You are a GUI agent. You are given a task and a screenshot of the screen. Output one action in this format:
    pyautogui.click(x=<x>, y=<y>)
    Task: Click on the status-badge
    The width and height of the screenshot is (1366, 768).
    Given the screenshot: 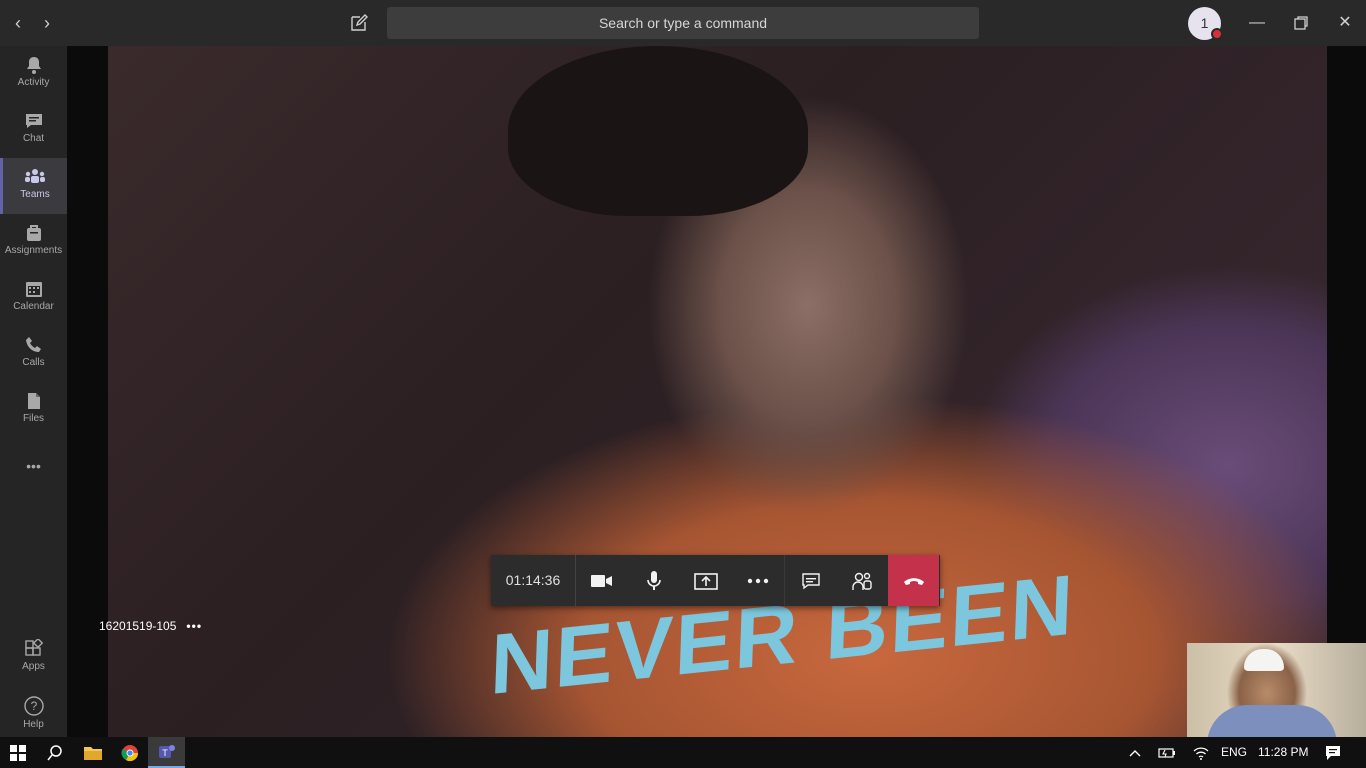 What is the action you would take?
    pyautogui.click(x=1217, y=34)
    